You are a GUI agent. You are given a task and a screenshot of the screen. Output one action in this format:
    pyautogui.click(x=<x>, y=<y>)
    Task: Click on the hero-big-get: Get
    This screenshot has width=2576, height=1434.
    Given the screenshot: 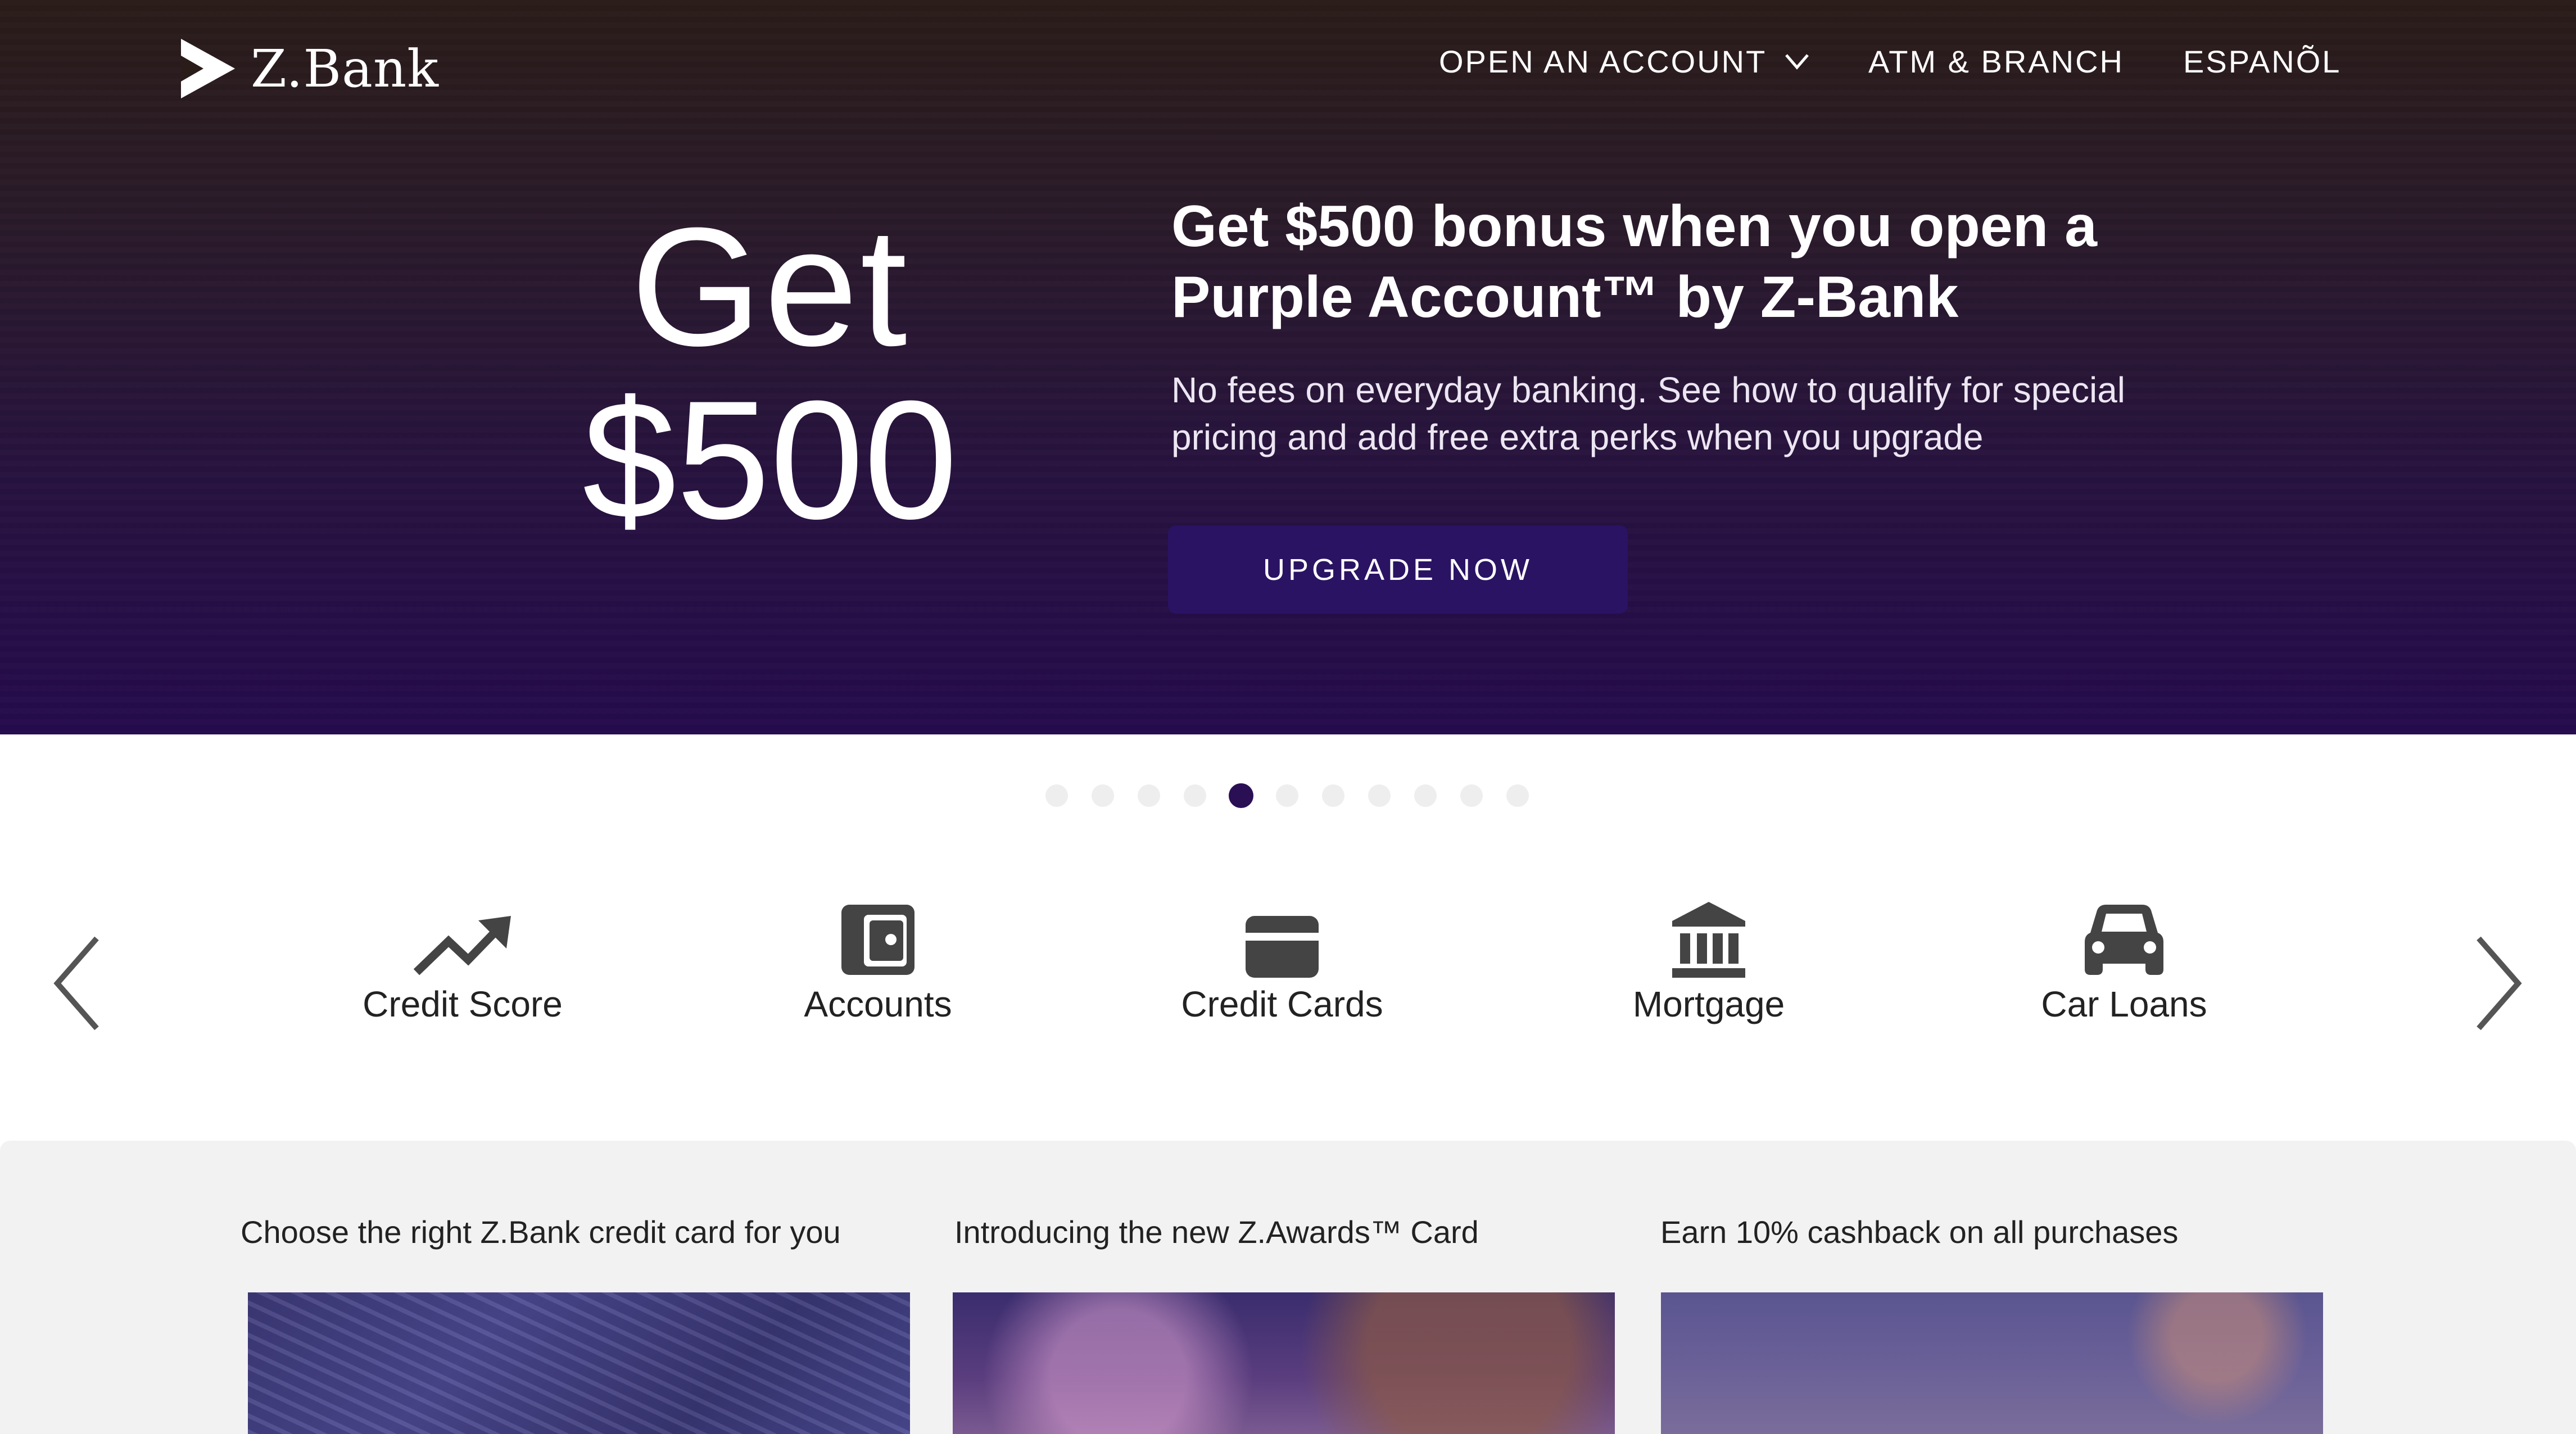 What is the action you would take?
    pyautogui.click(x=770, y=286)
    